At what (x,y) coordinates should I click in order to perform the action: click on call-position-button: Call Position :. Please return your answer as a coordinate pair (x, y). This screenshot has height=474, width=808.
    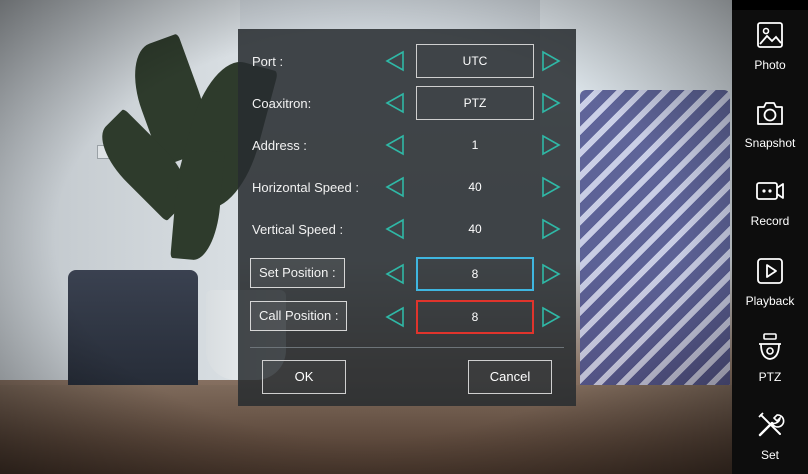
    Looking at the image, I should click on (299, 316).